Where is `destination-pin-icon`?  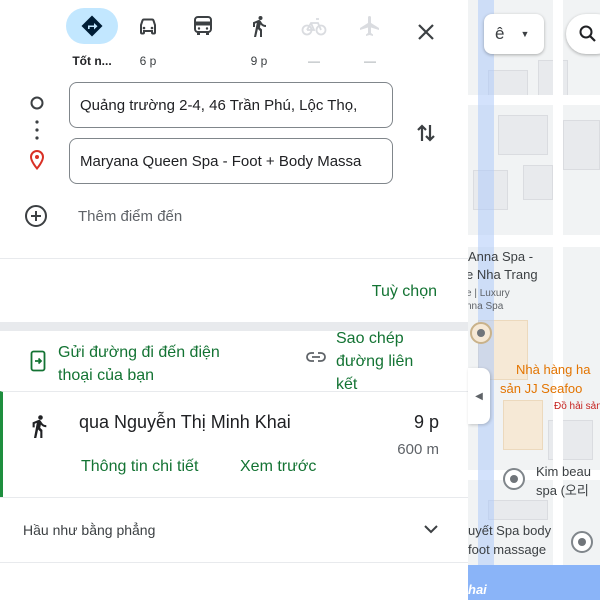
destination-pin-icon is located at coordinates (37, 160).